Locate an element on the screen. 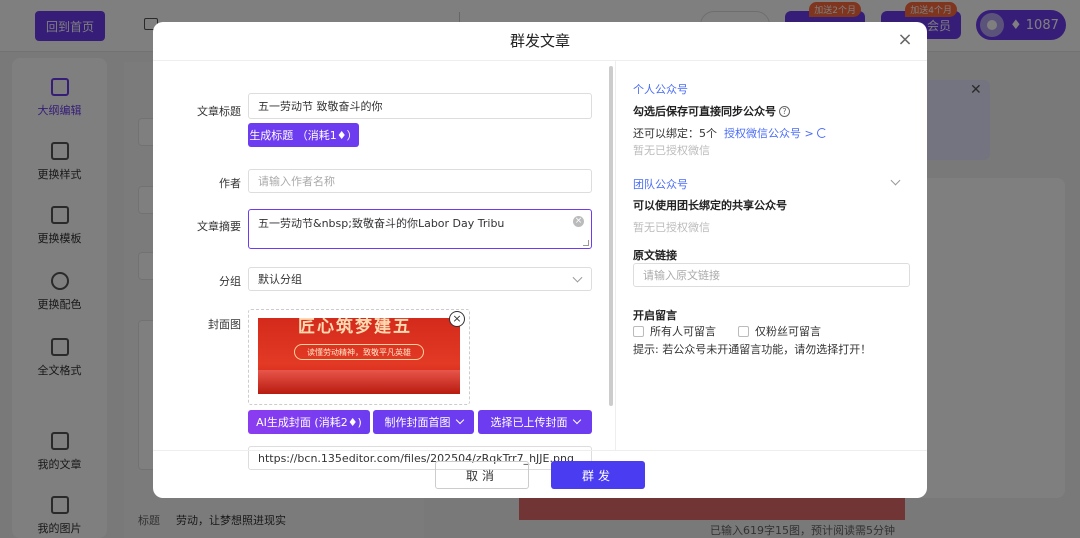 The image size is (1080, 538). comment-options: 所有人可留言 仅粉丝可留言 is located at coordinates (727, 331).